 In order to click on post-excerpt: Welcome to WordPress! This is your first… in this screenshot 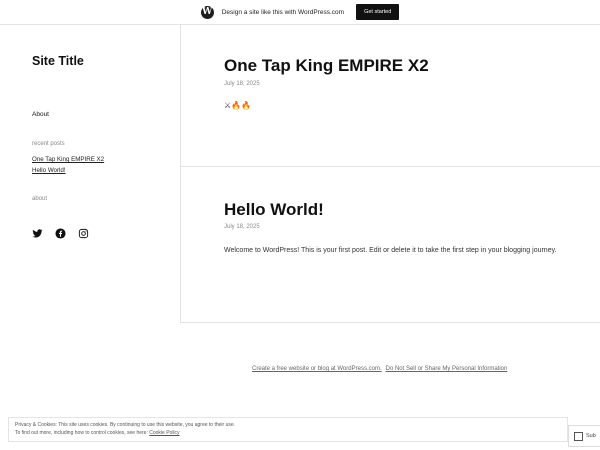, I will do `click(390, 250)`.